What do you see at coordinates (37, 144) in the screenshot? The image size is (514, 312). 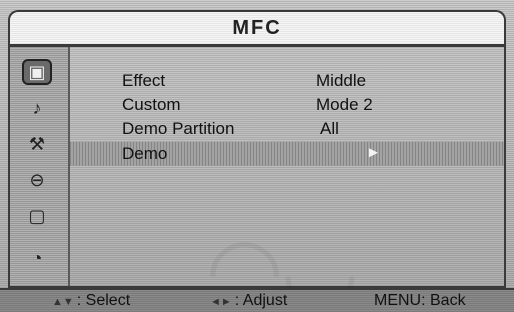 I see `setup-tools-icon: ⚒` at bounding box center [37, 144].